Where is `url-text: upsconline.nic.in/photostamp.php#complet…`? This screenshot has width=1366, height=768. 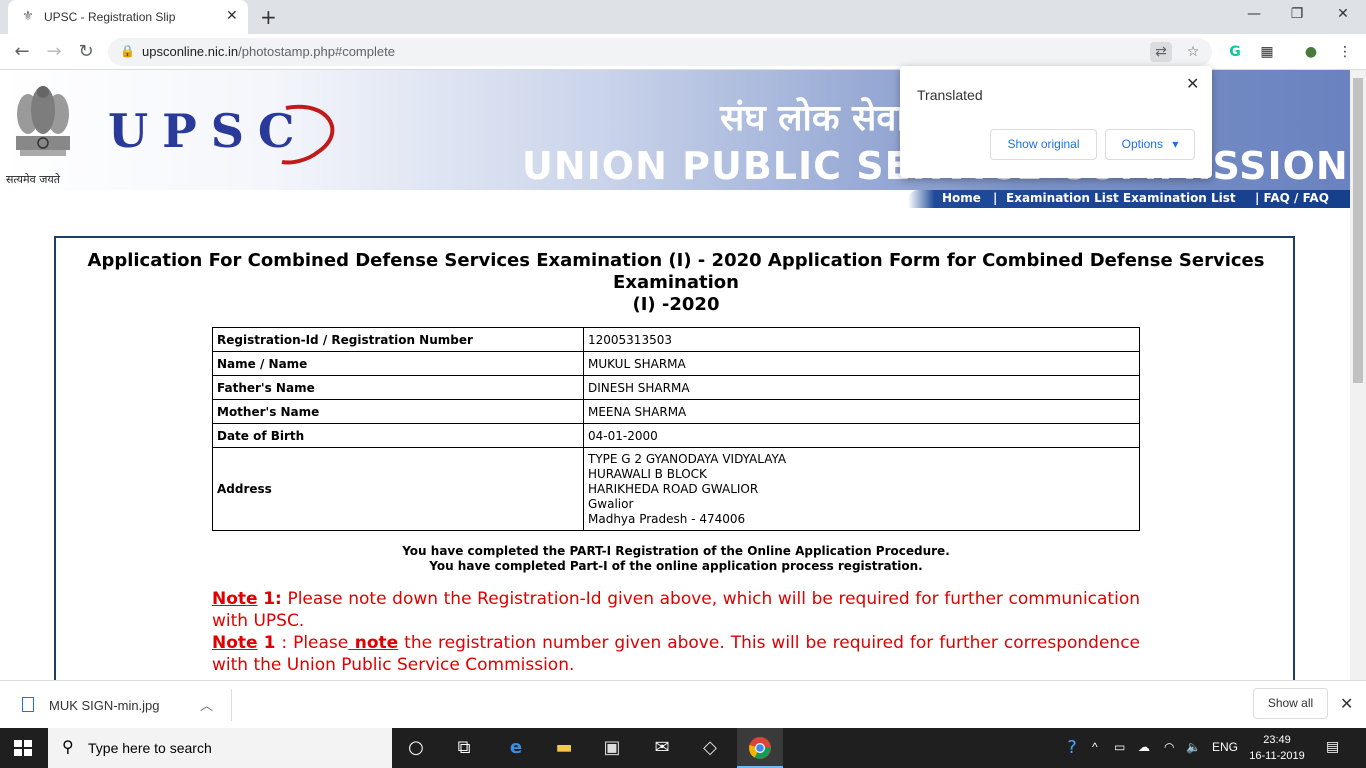 url-text: upsconline.nic.in/photostamp.php#complet… is located at coordinates (268, 51).